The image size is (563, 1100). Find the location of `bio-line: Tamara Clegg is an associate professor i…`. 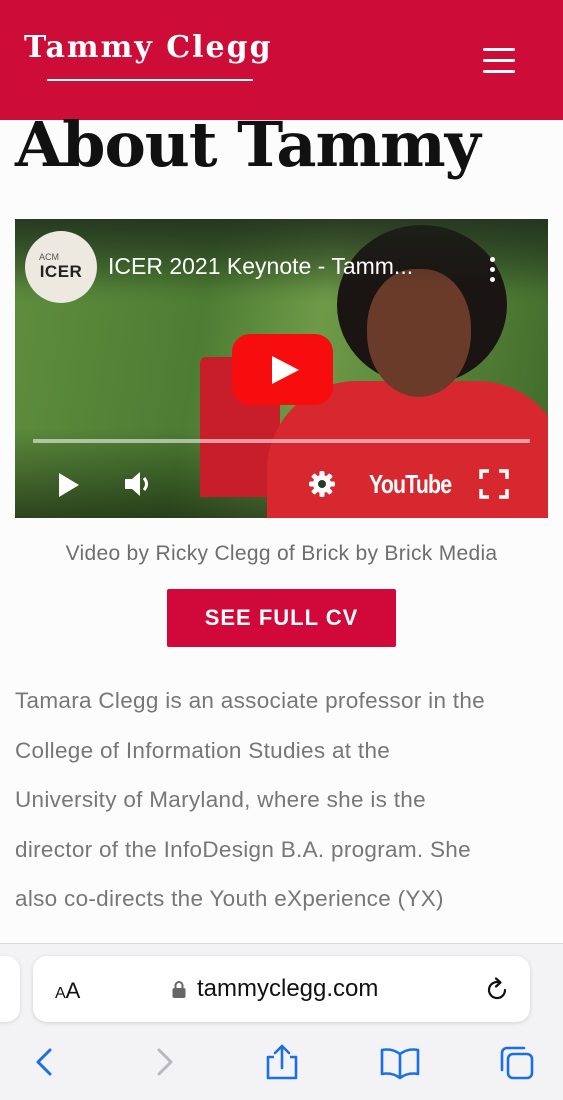

bio-line: Tamara Clegg is an associate professor i… is located at coordinates (250, 700).